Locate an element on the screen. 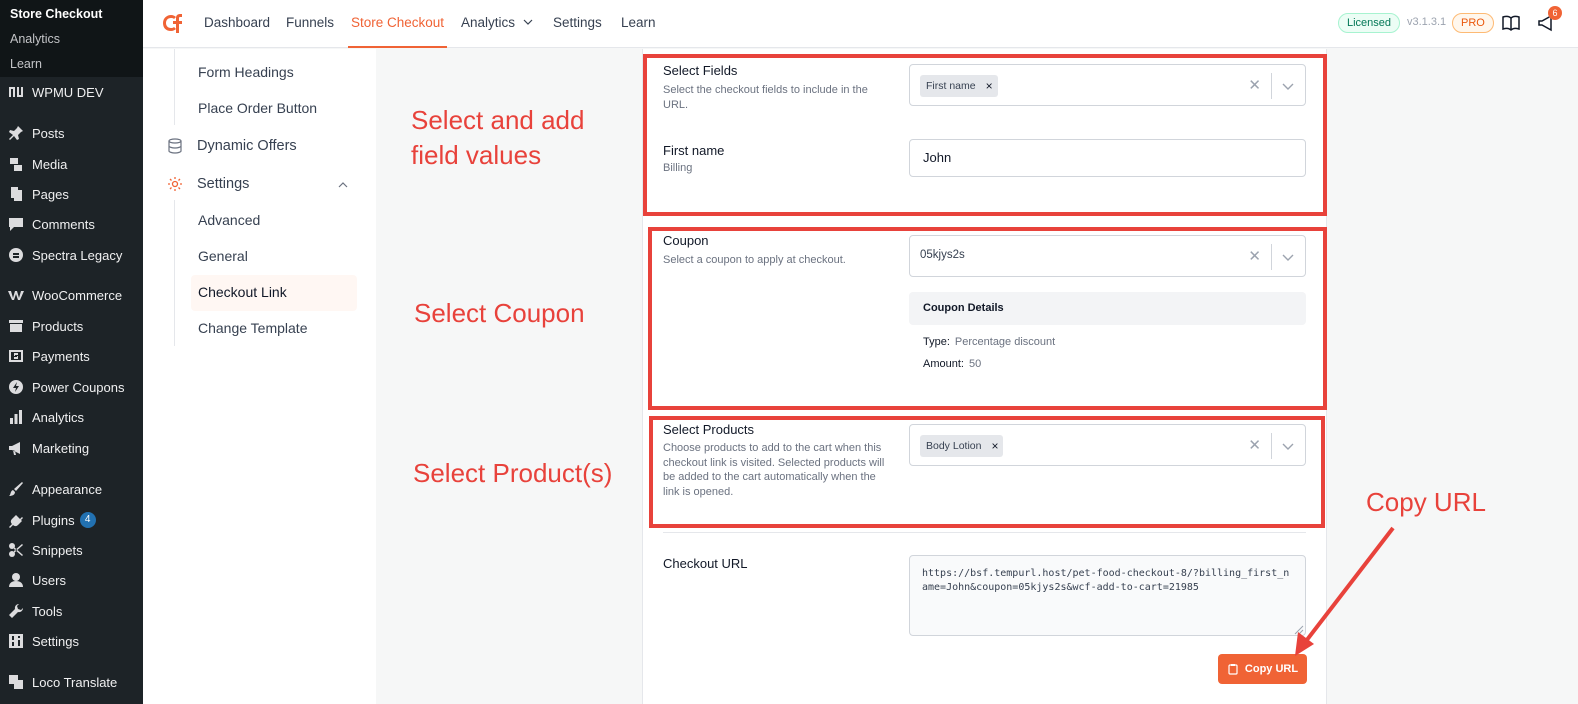 The width and height of the screenshot is (1578, 704). submenu-analytics: Analytics is located at coordinates (71, 39).